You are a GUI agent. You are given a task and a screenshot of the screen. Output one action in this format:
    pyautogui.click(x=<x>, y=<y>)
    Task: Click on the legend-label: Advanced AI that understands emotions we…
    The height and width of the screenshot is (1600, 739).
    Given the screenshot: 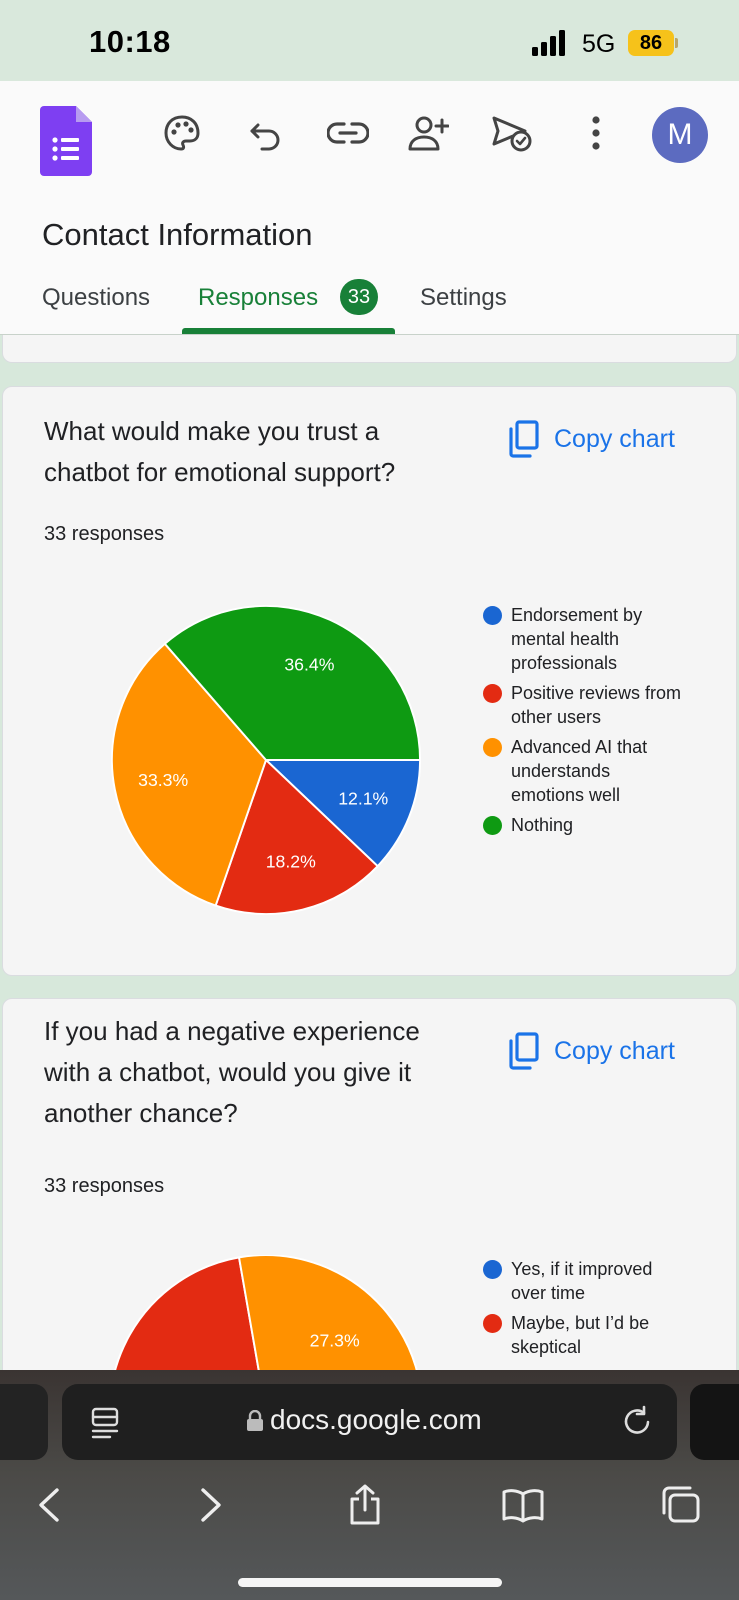 What is the action you would take?
    pyautogui.click(x=579, y=771)
    